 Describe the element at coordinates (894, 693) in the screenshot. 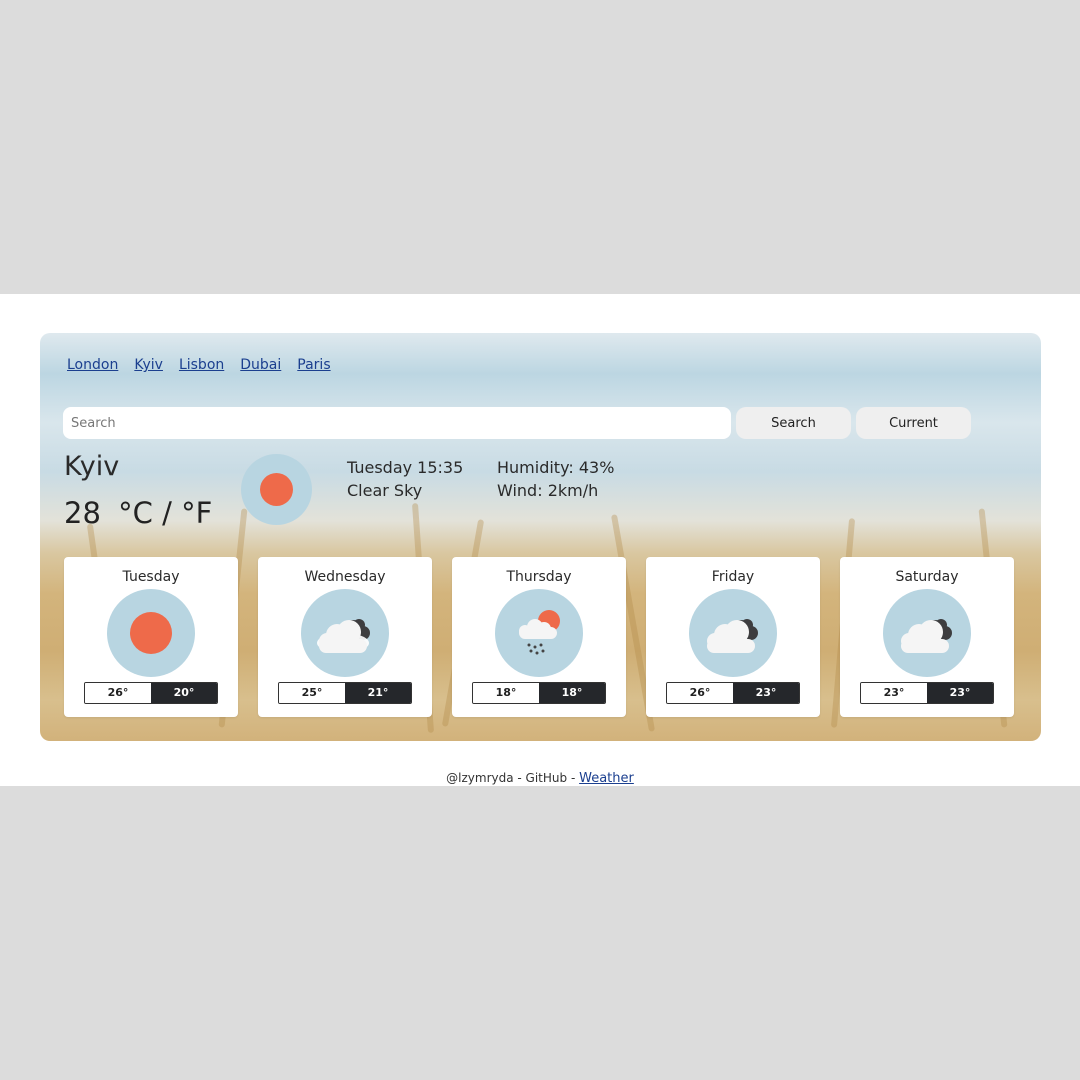

I see `forecast-max: 23°` at that location.